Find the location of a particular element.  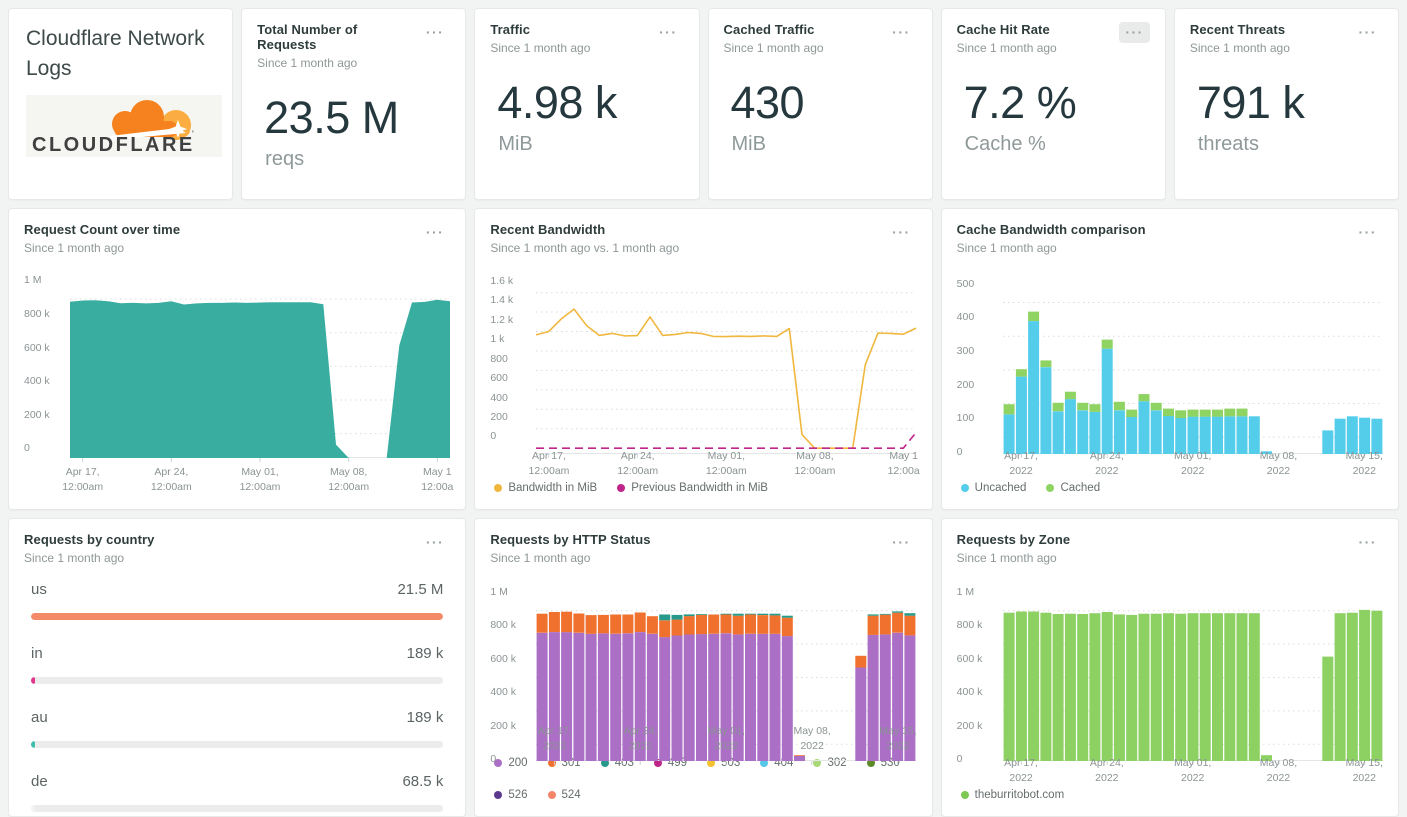

y-axis-label: 0 is located at coordinates (959, 452).